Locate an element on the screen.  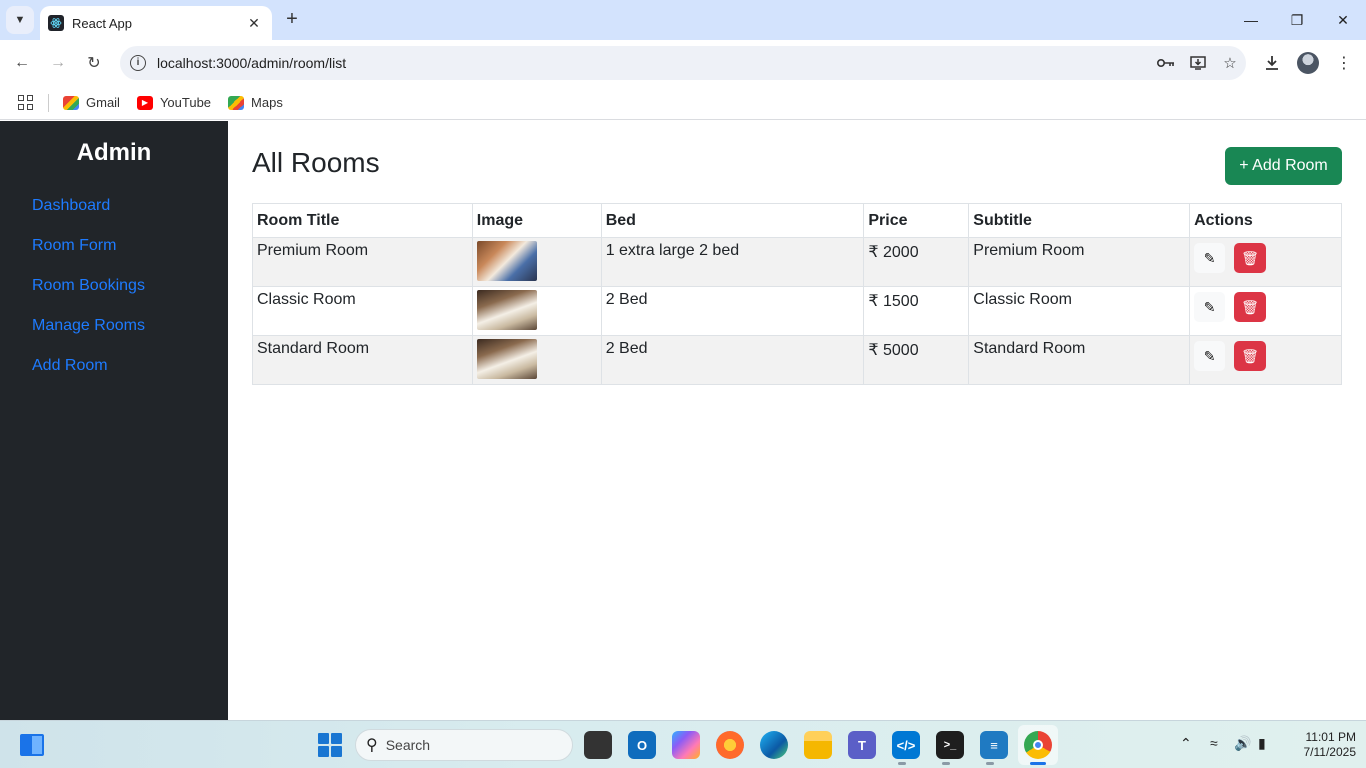
reload-icon: ↻ is located at coordinates (94, 63).